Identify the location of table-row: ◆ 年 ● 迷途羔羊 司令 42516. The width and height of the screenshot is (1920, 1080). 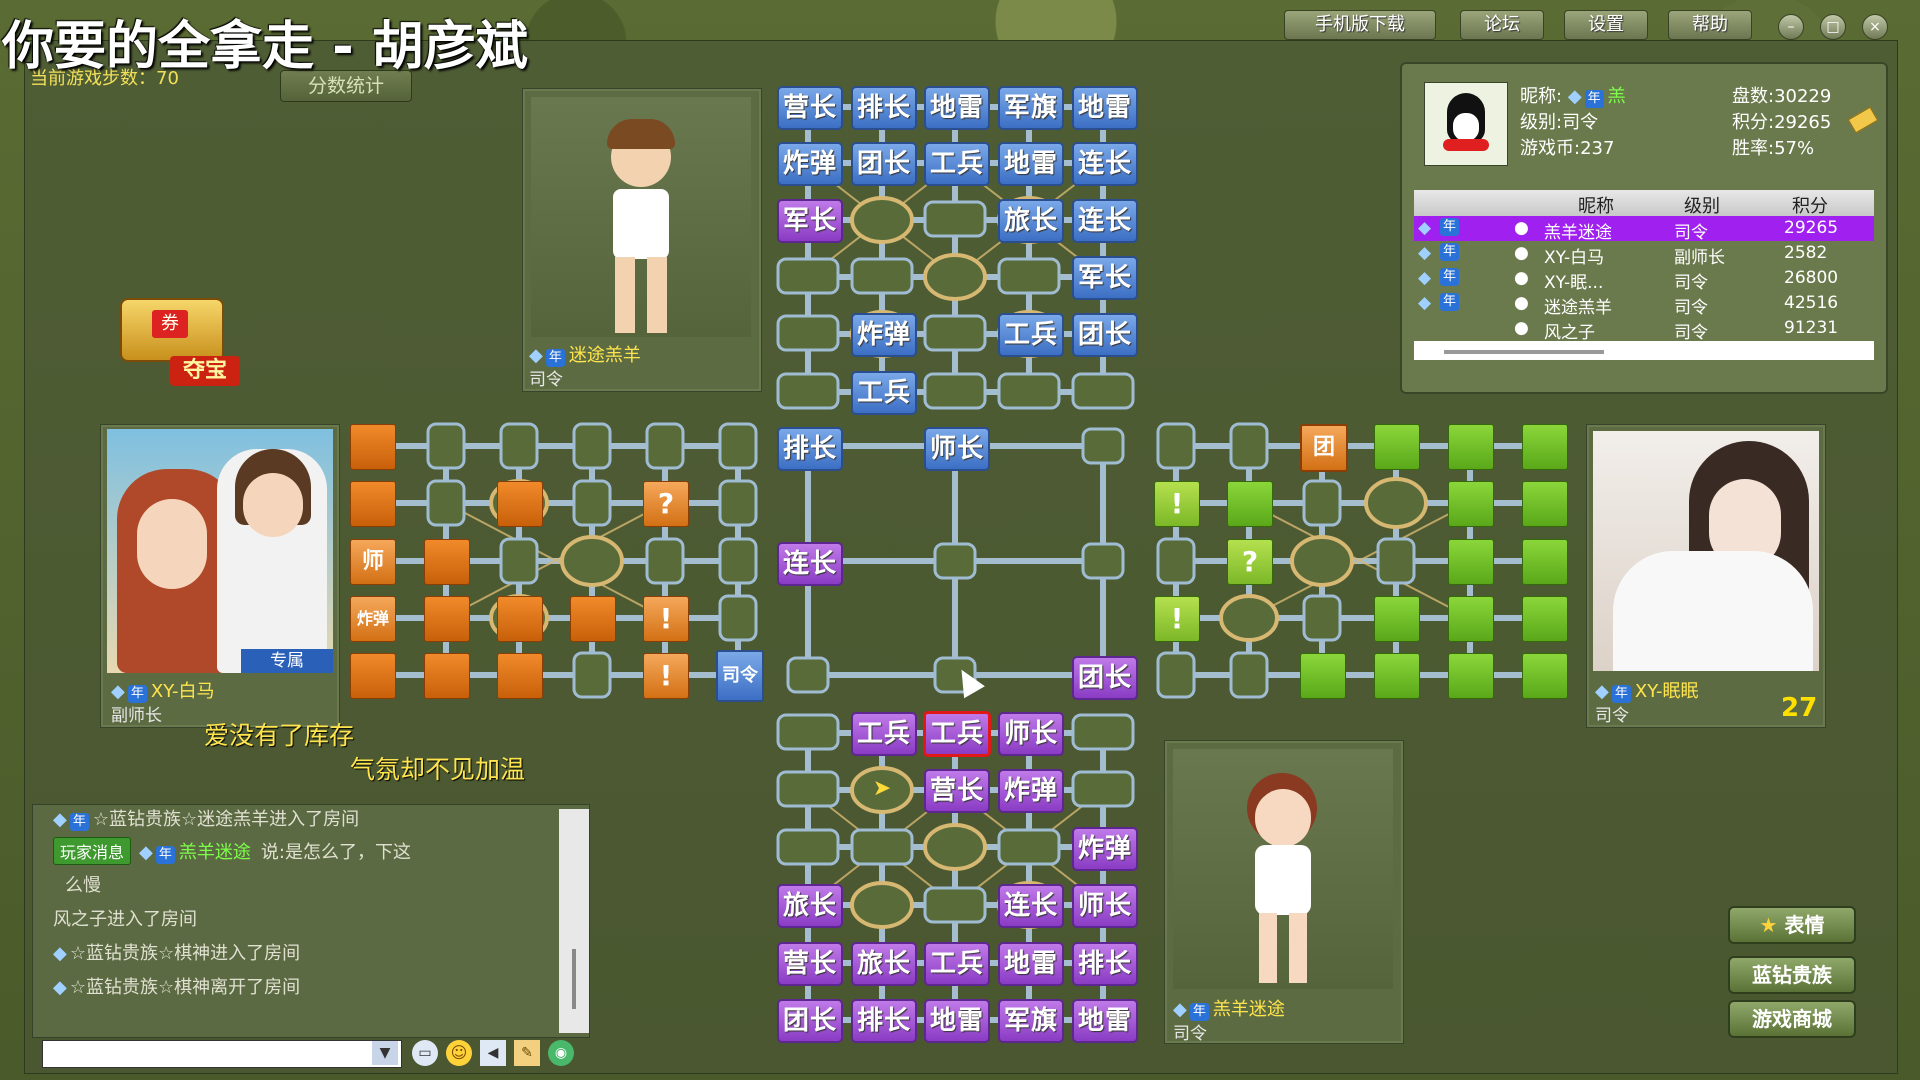
(1644, 304).